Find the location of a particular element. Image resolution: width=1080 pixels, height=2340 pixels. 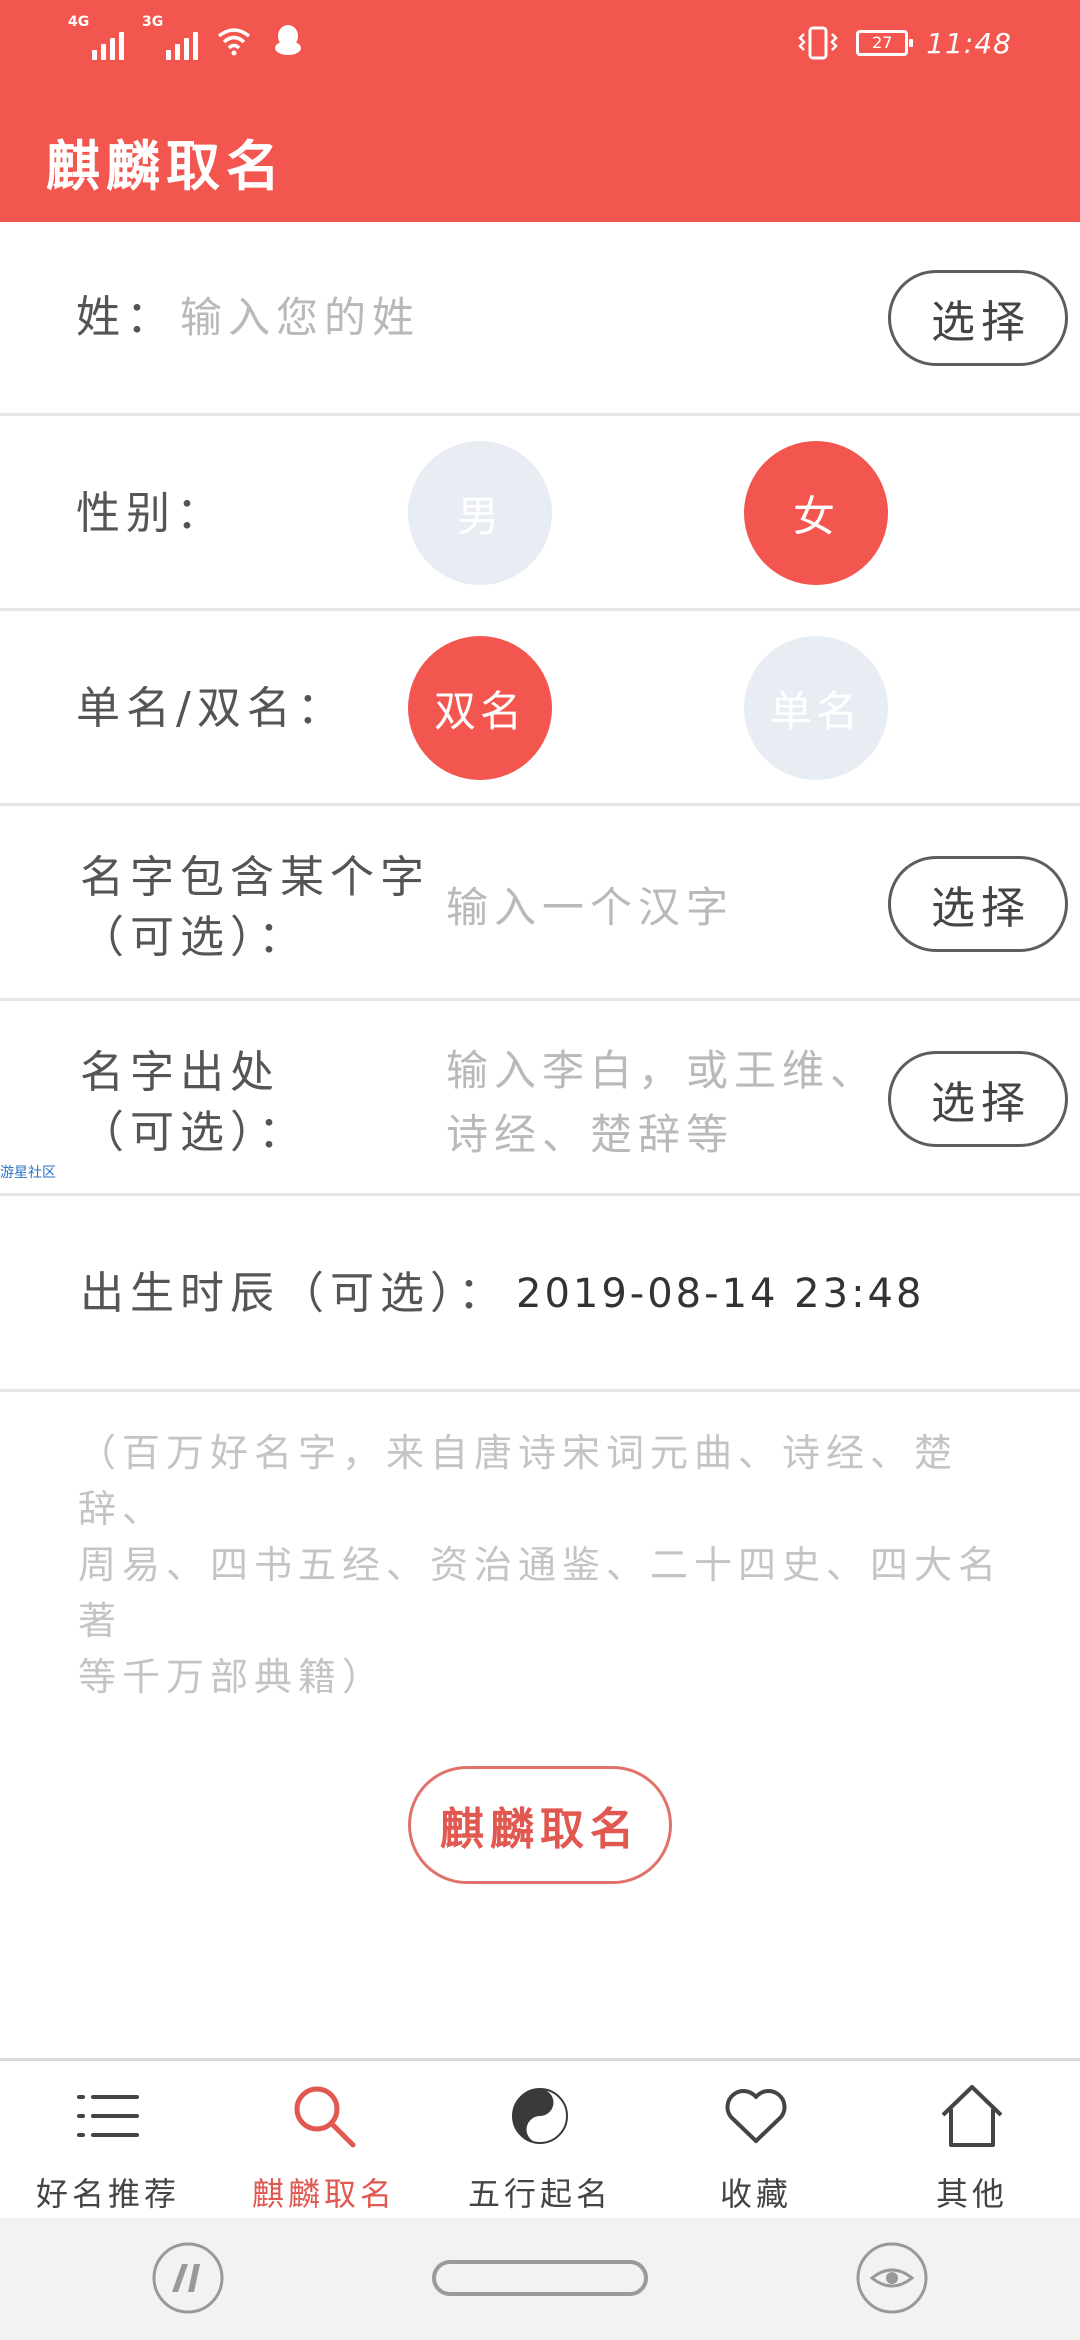

source-placeholder-1: 输入李白，或王维、 is located at coordinates (662, 1070).